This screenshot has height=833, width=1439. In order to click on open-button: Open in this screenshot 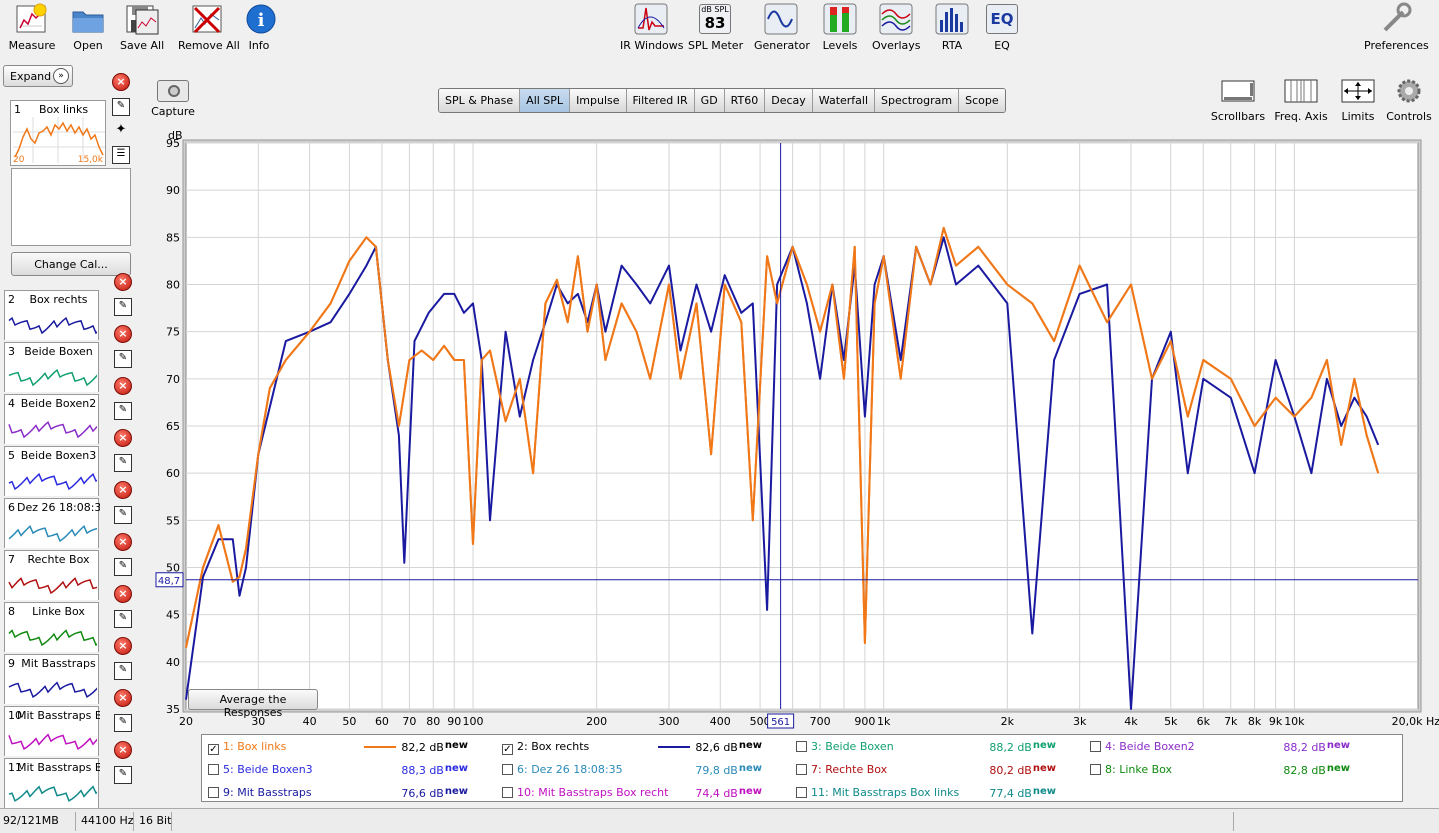, I will do `click(88, 30)`.